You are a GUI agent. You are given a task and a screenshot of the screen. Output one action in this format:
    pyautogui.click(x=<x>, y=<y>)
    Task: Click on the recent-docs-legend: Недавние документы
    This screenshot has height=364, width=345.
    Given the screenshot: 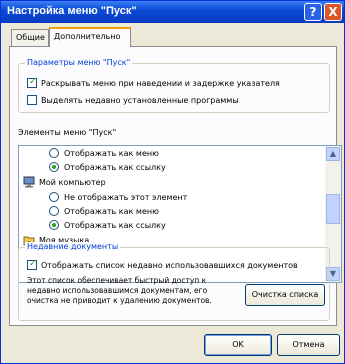 What is the action you would take?
    pyautogui.click(x=73, y=246)
    